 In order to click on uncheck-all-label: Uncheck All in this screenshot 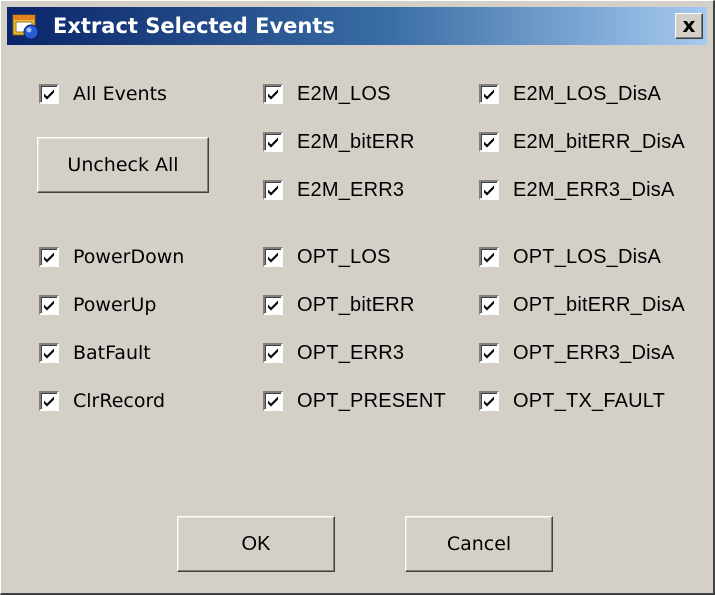, I will do `click(123, 165)`.